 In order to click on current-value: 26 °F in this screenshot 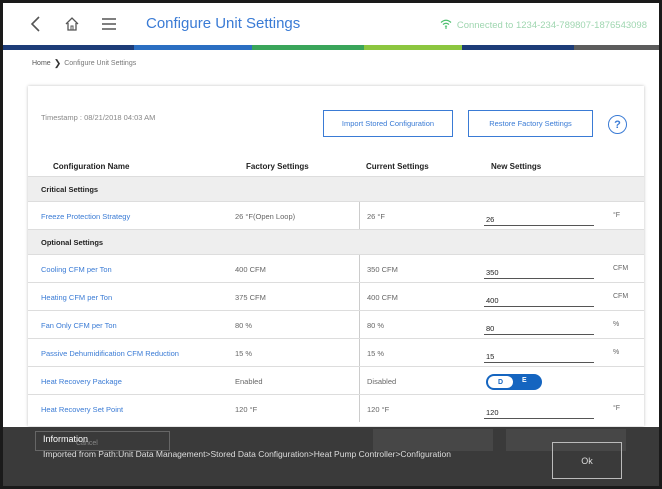, I will do `click(376, 216)`.